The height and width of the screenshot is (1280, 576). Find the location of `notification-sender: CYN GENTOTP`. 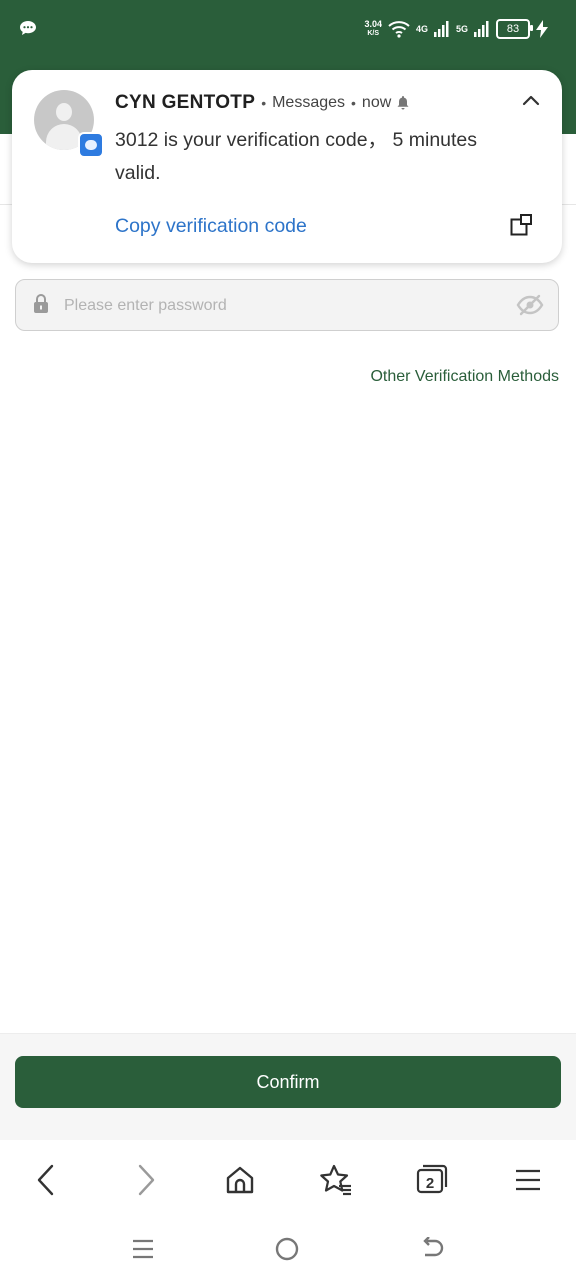

notification-sender: CYN GENTOTP is located at coordinates (185, 102).